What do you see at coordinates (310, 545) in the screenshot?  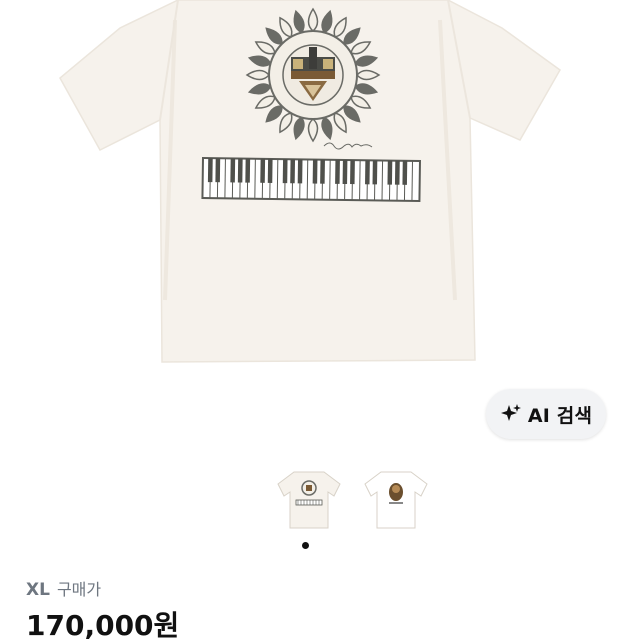 I see `gallery-page-indicator` at bounding box center [310, 545].